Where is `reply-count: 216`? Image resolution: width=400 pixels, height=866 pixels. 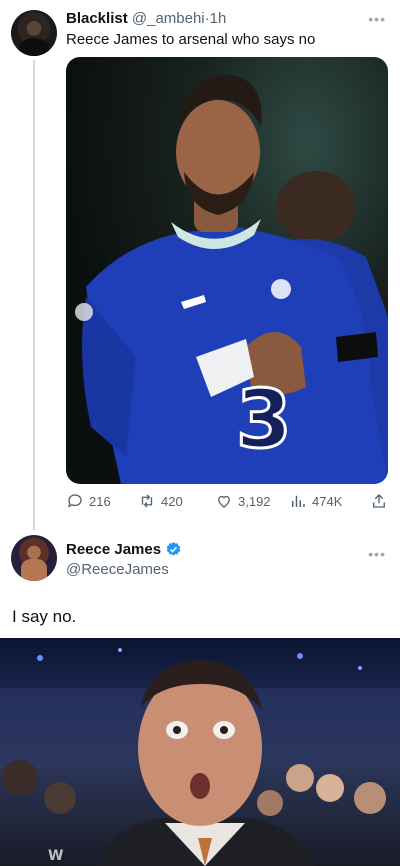 reply-count: 216 is located at coordinates (100, 501).